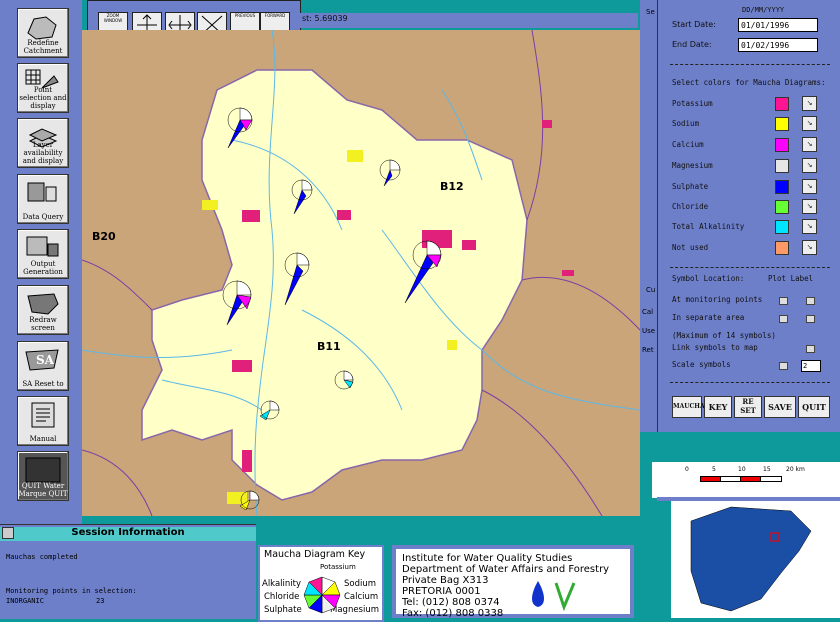 The height and width of the screenshot is (622, 840). I want to click on key-chloride: Chloride, so click(282, 597).